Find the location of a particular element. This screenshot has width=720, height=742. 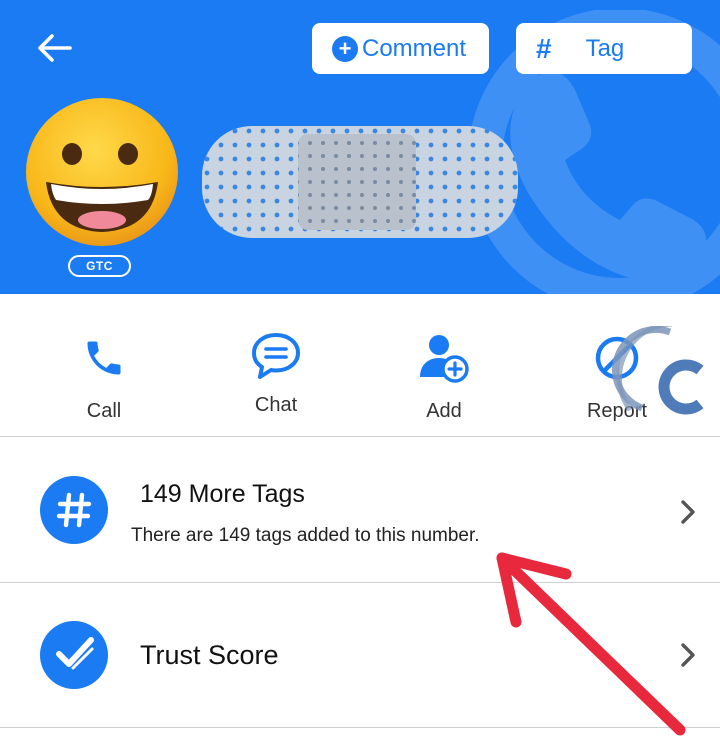

back-arrow-icon is located at coordinates (55, 48).